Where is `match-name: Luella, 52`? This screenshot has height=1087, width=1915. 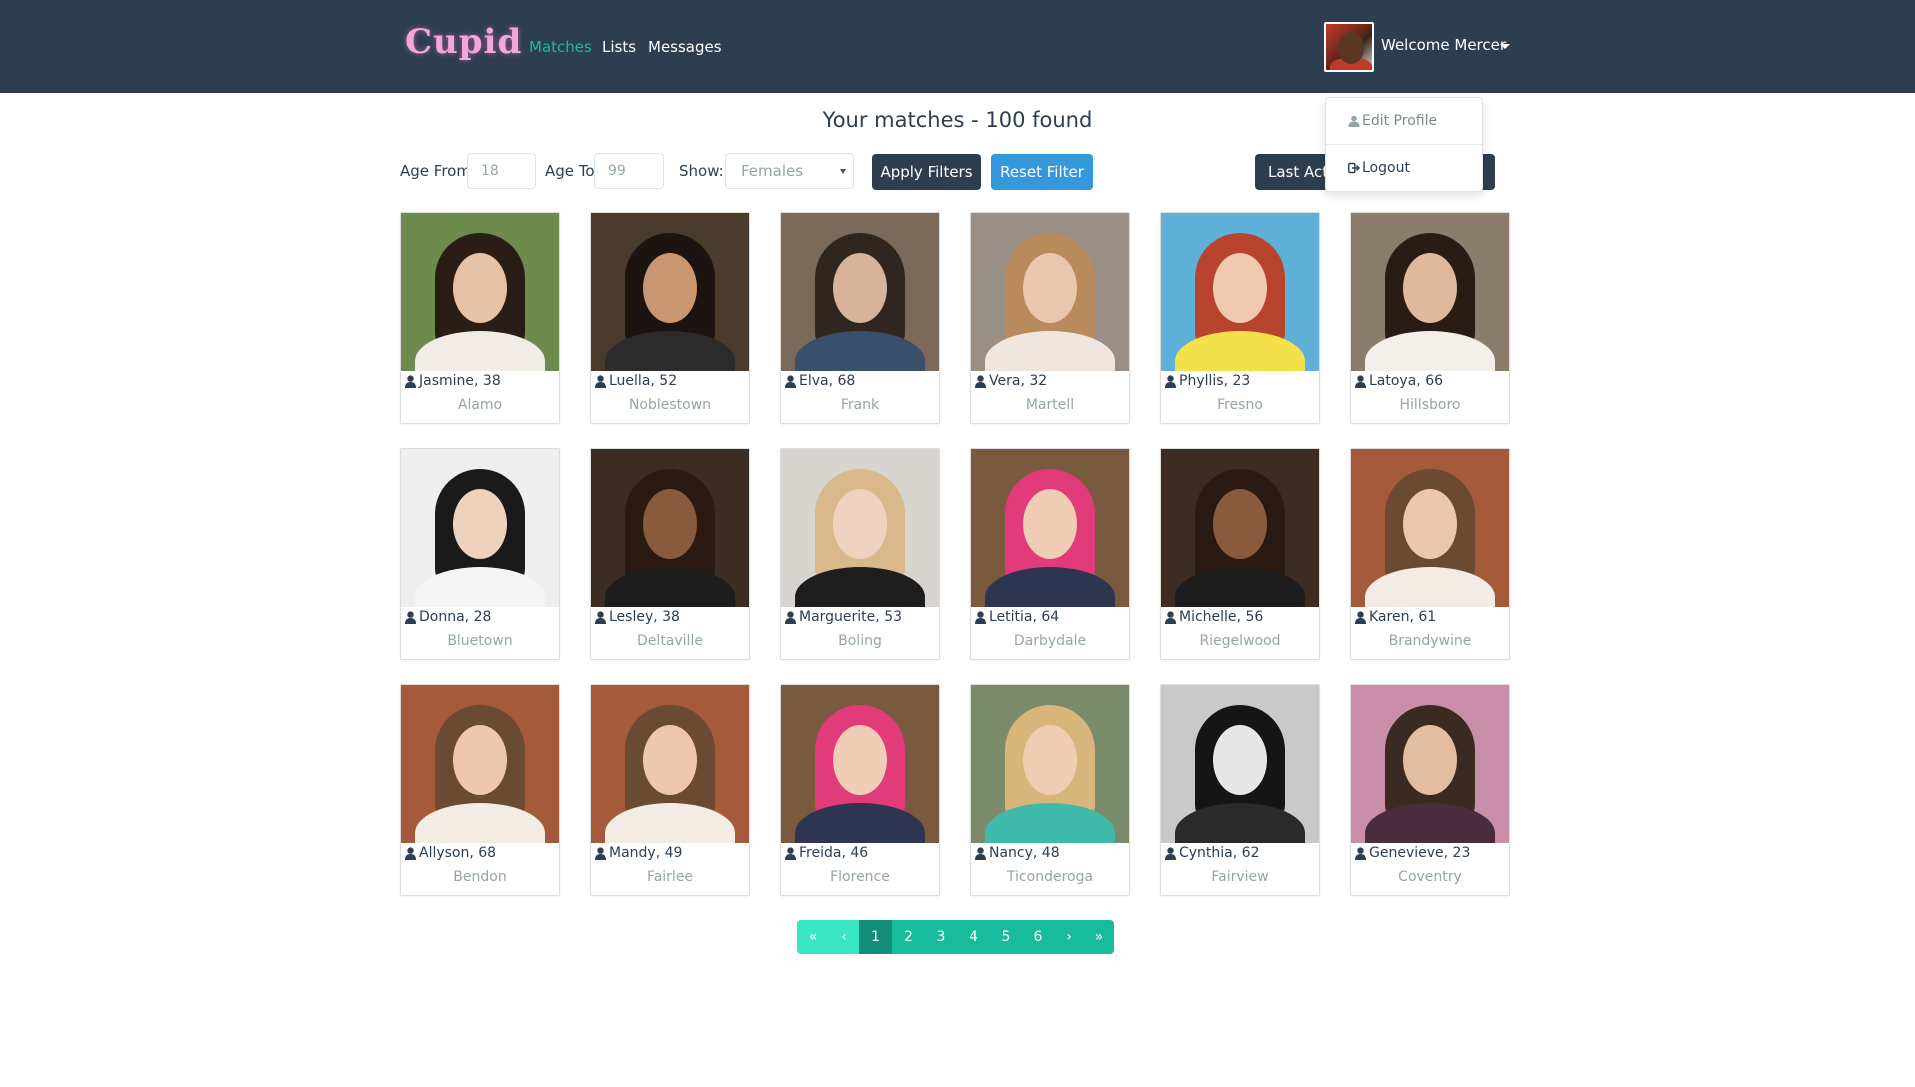 match-name: Luella, 52 is located at coordinates (643, 381).